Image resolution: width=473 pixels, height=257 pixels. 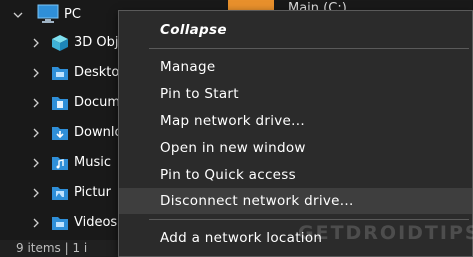 What do you see at coordinates (295, 94) in the screenshot?
I see `menu-item-pin-to-start: Pin to Start` at bounding box center [295, 94].